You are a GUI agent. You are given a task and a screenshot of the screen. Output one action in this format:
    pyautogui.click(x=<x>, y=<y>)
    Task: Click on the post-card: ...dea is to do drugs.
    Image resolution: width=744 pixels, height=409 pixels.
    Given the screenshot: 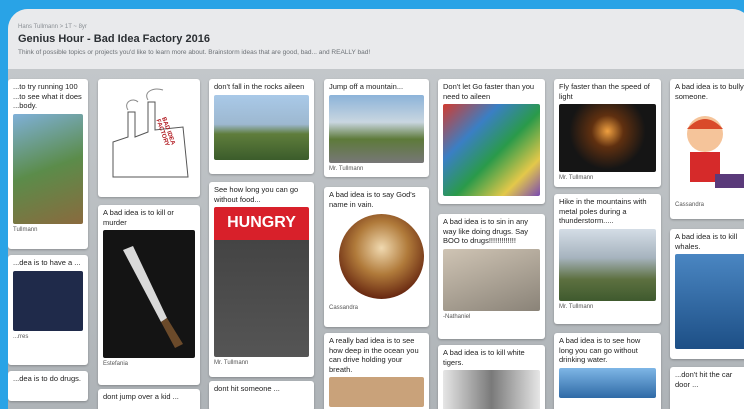 What is the action you would take?
    pyautogui.click(x=48, y=386)
    